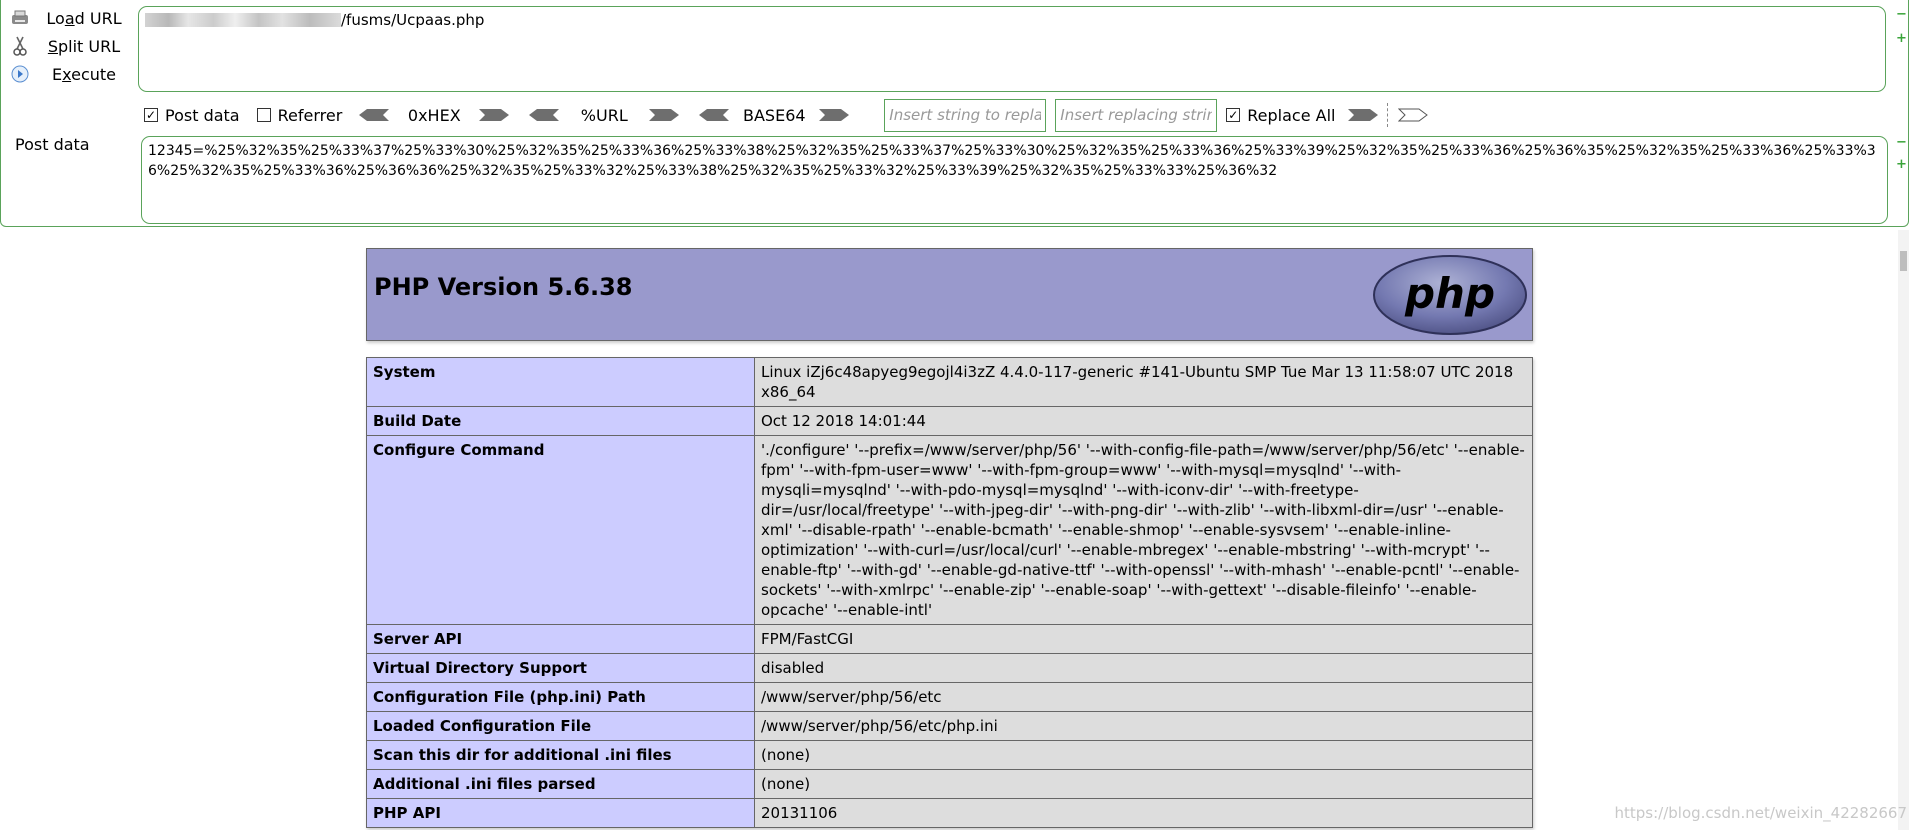  What do you see at coordinates (560, 813) in the screenshot?
I see `row-key: PHP API` at bounding box center [560, 813].